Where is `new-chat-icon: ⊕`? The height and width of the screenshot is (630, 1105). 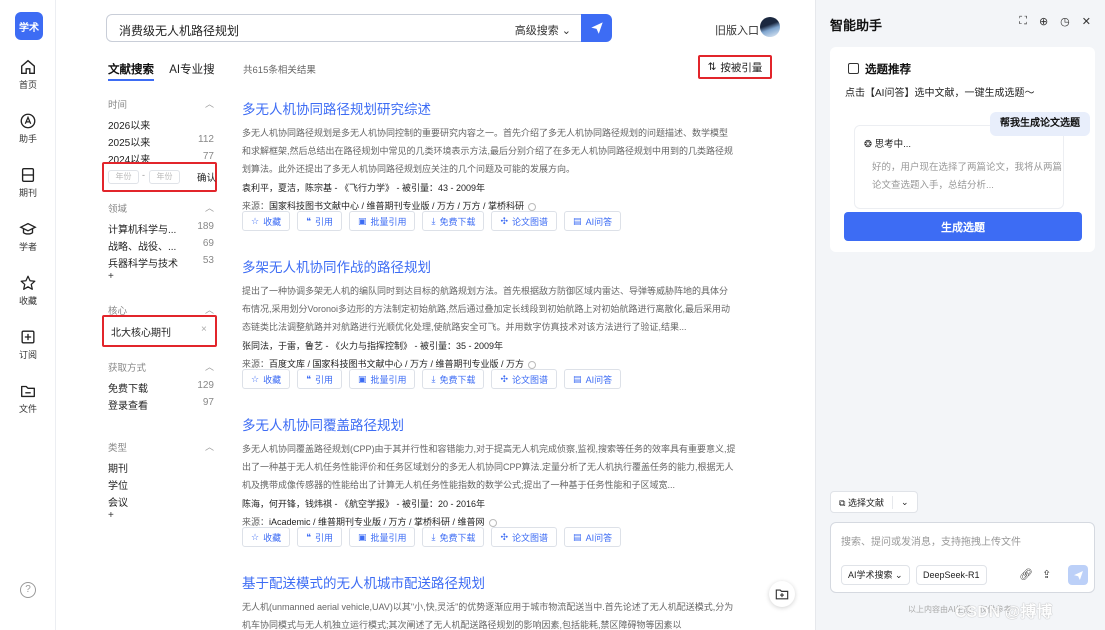 new-chat-icon: ⊕ is located at coordinates (1043, 21).